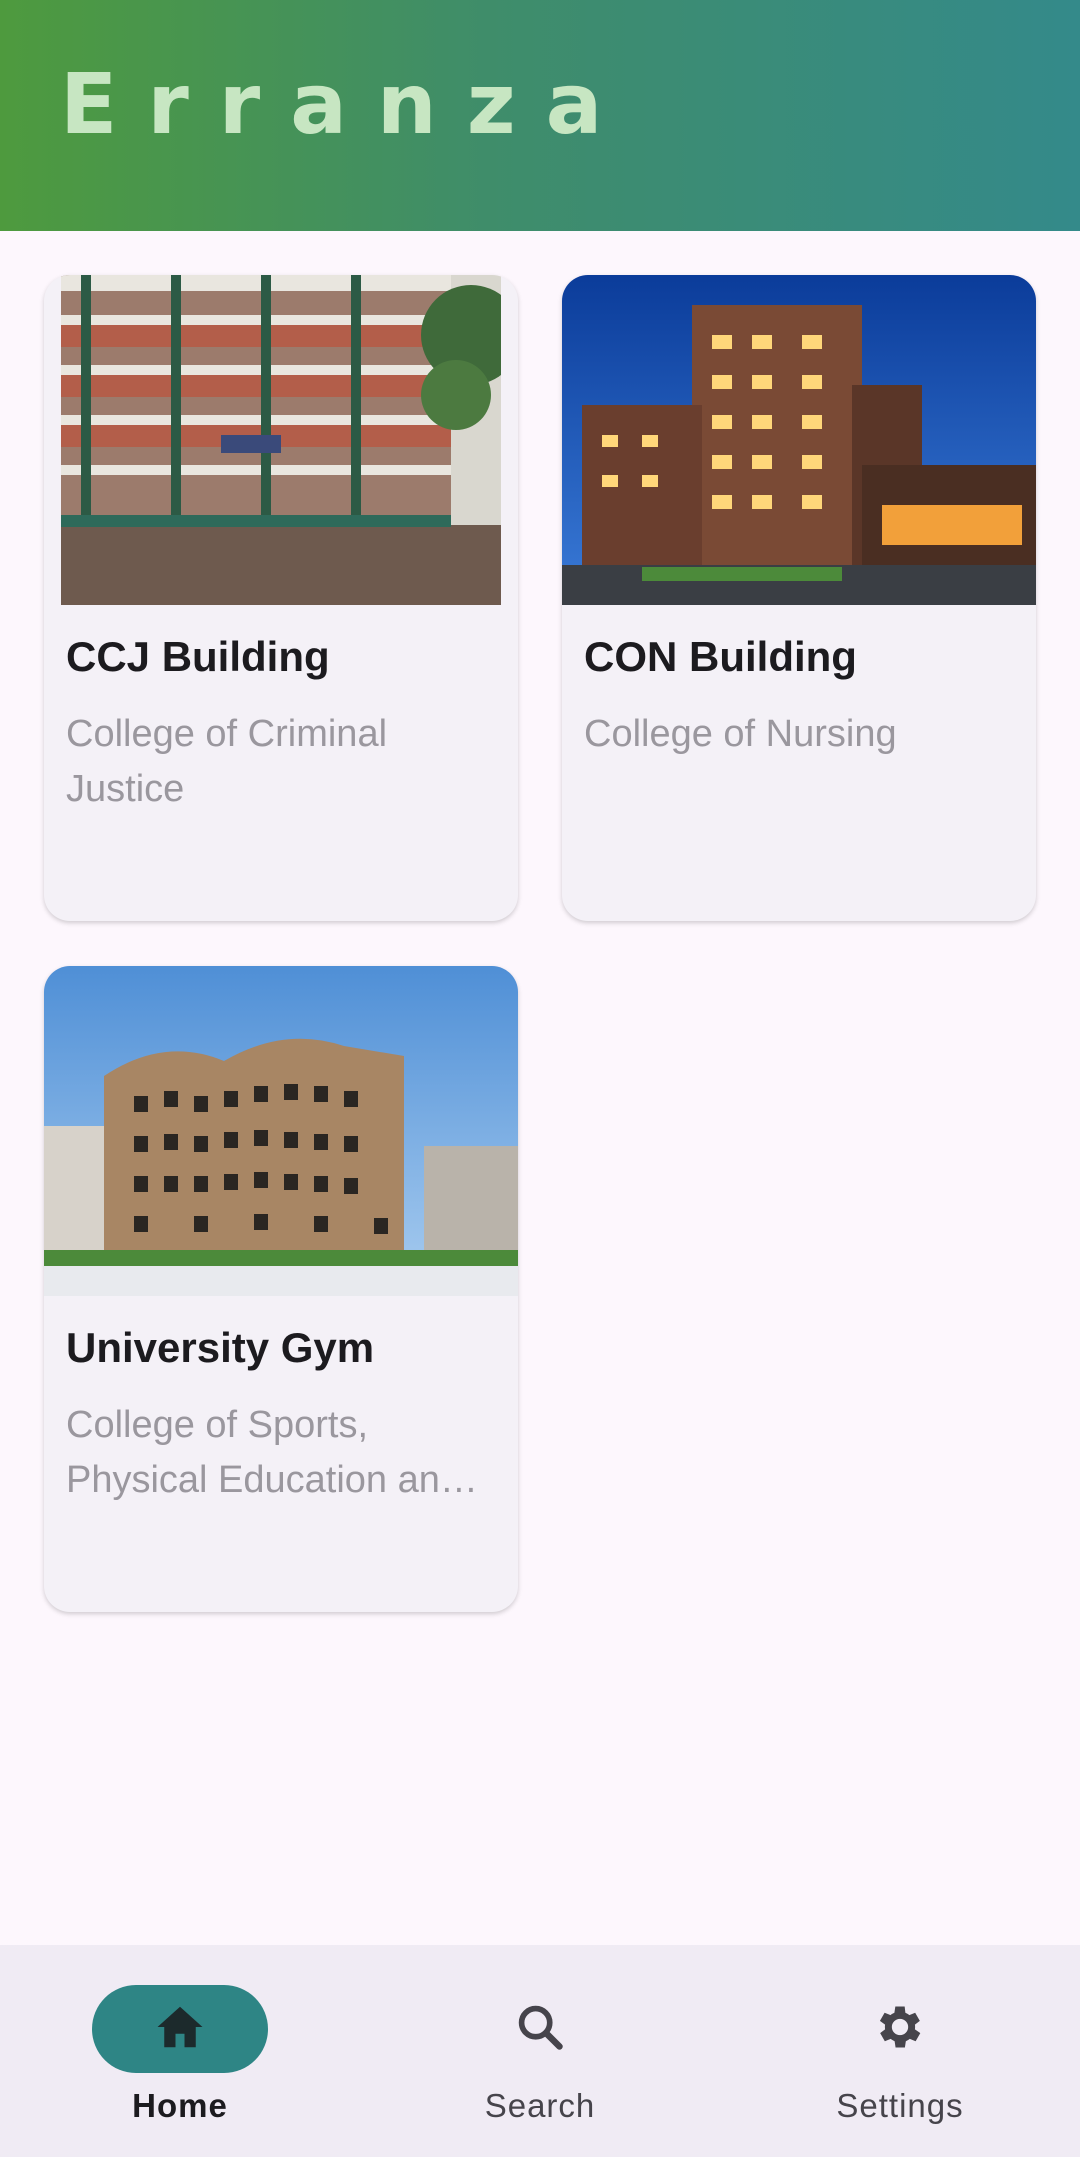  I want to click on building-card-ccj: CCJ Building College of Criminal Justice, so click(281, 598).